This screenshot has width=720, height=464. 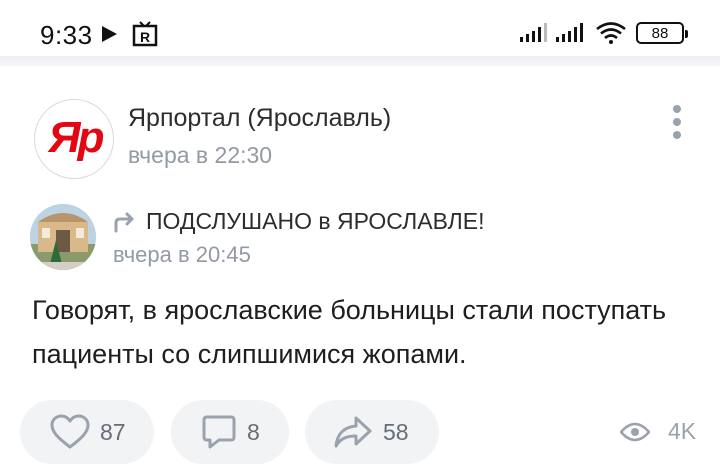 I want to click on building-image, so click(x=63, y=237).